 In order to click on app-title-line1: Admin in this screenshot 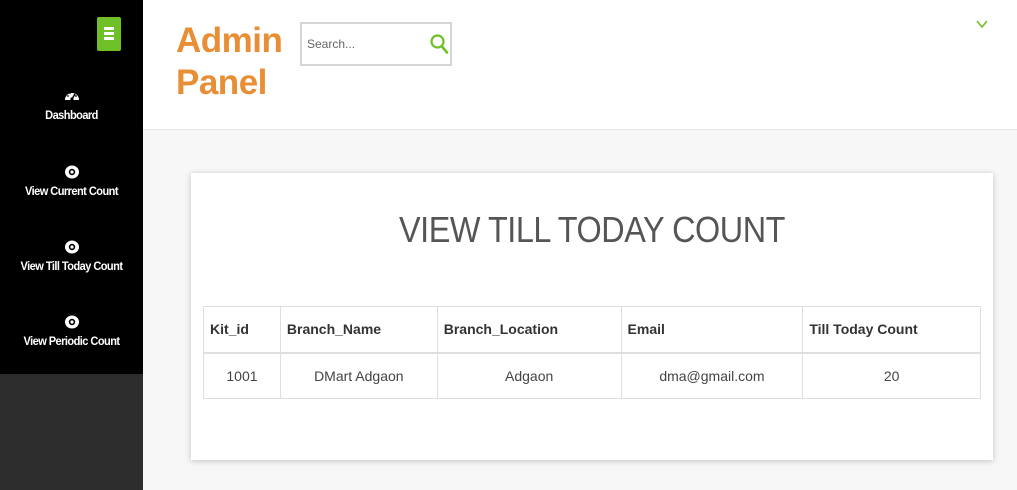, I will do `click(229, 40)`.